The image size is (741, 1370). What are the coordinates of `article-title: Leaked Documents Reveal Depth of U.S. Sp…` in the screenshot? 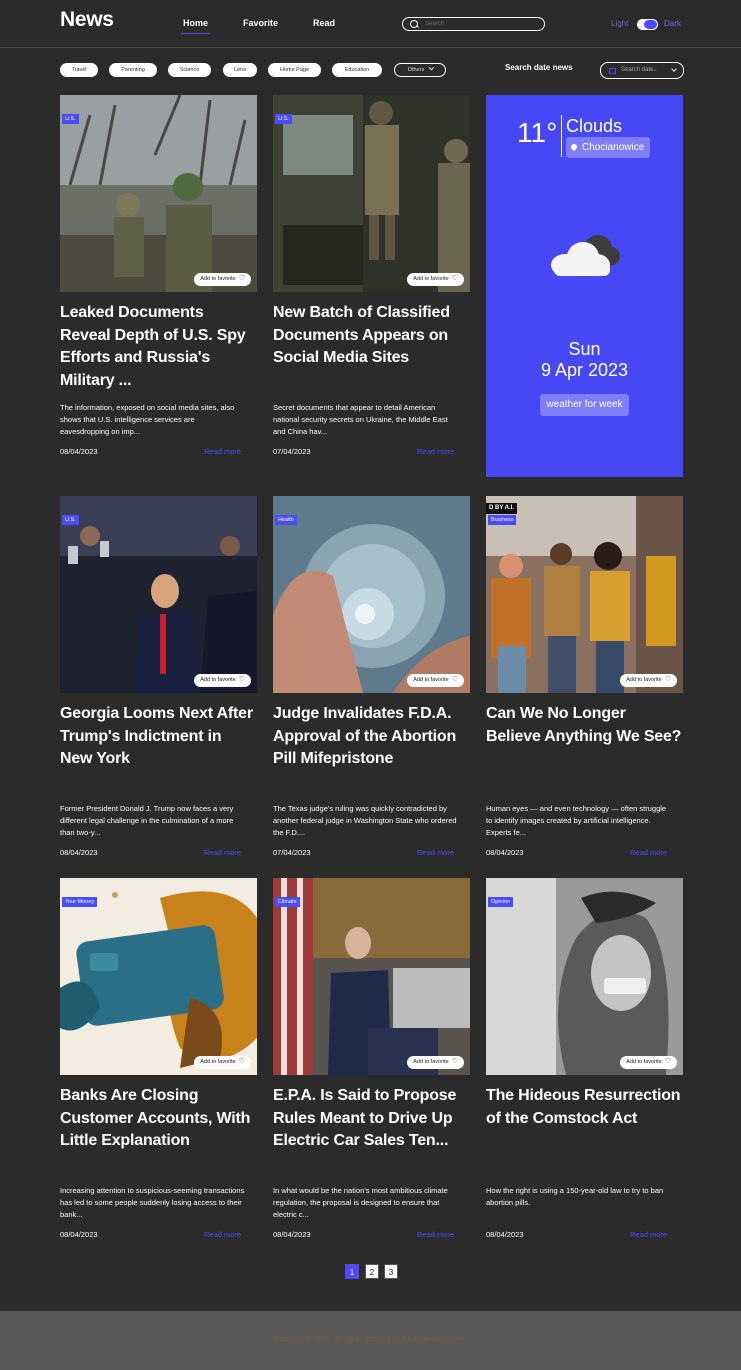 It's located at (158, 347).